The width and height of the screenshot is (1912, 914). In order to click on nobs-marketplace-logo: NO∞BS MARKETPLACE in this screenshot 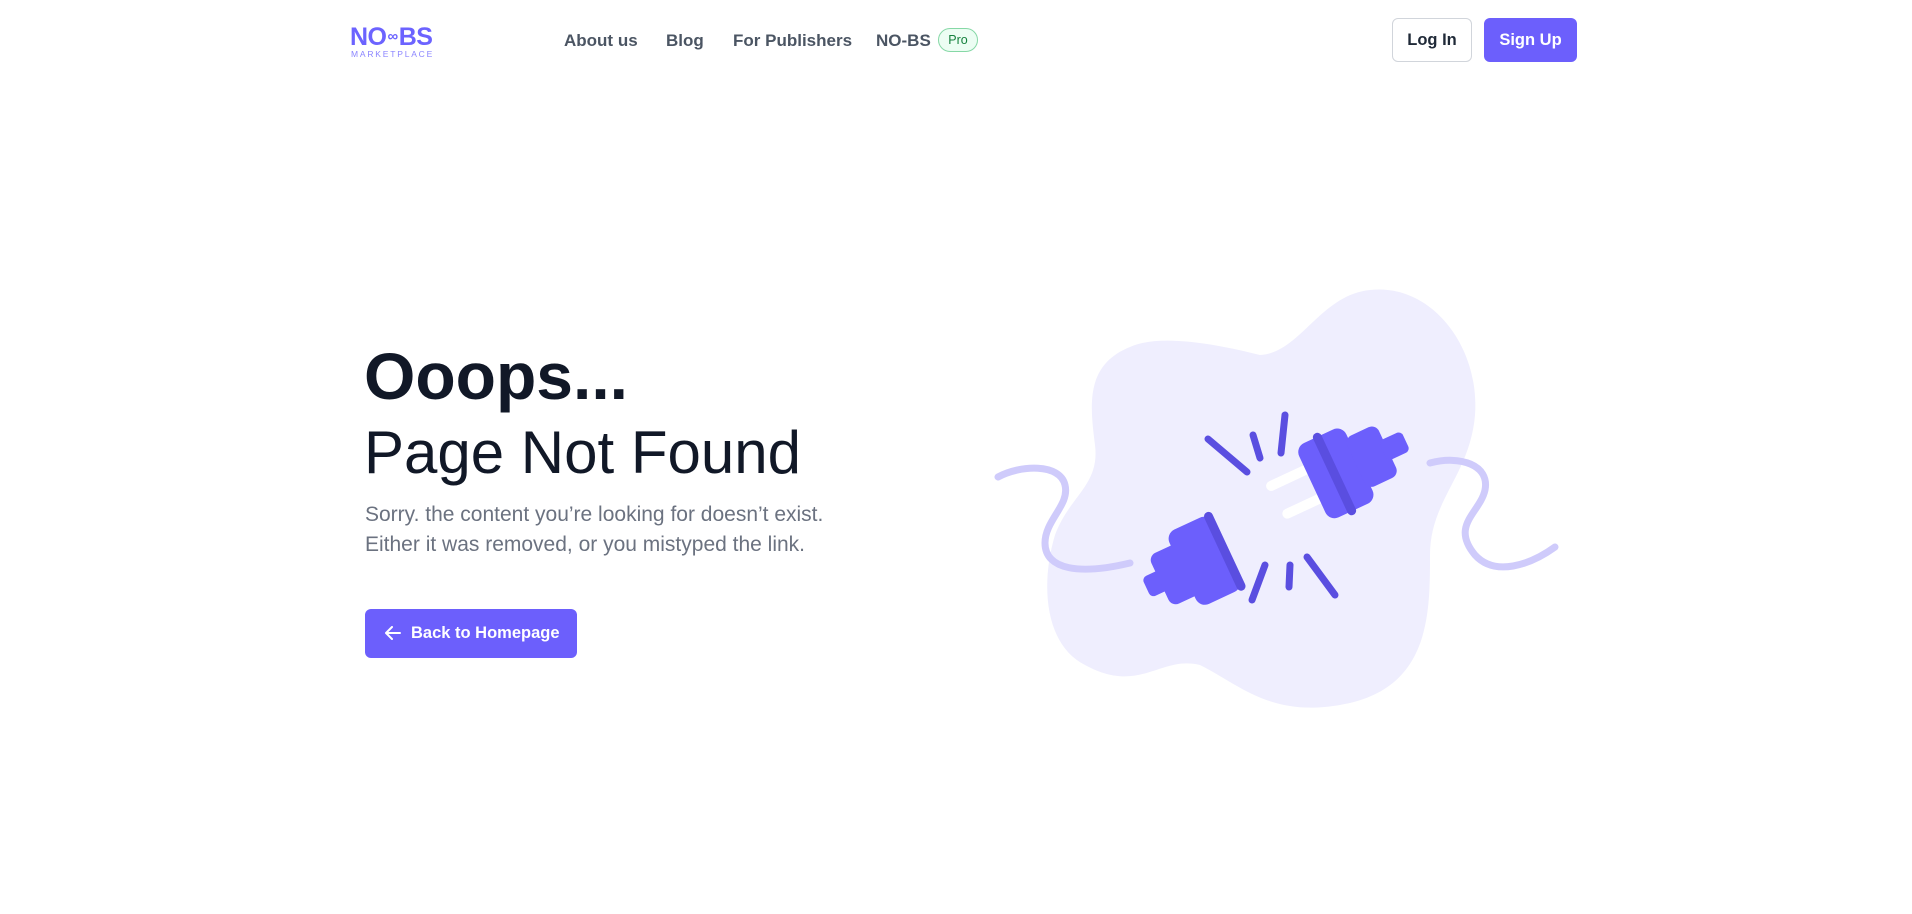, I will do `click(397, 41)`.